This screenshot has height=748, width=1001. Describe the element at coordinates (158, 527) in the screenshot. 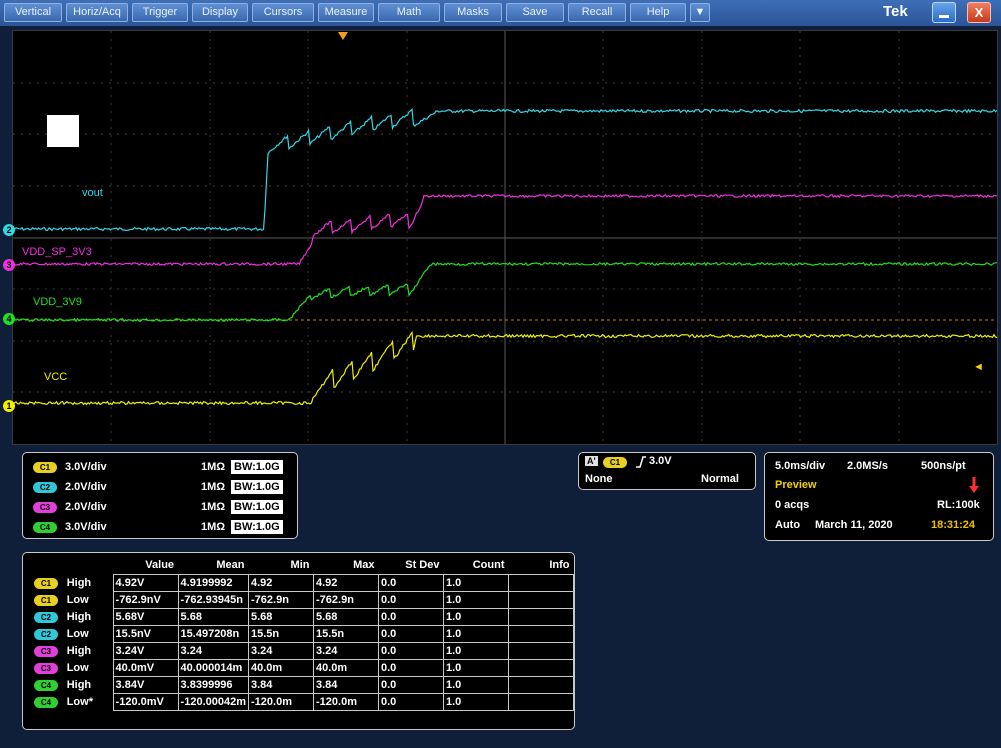

I see `vertical-row-c4: C4 3.0V/div 1MΩ BW:1.0G` at that location.